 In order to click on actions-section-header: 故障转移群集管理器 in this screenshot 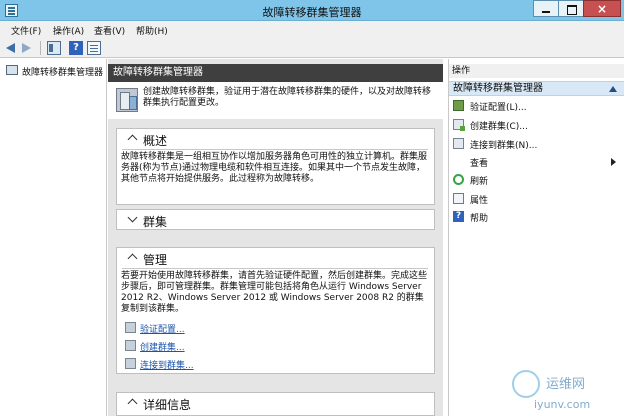, I will do `click(536, 88)`.